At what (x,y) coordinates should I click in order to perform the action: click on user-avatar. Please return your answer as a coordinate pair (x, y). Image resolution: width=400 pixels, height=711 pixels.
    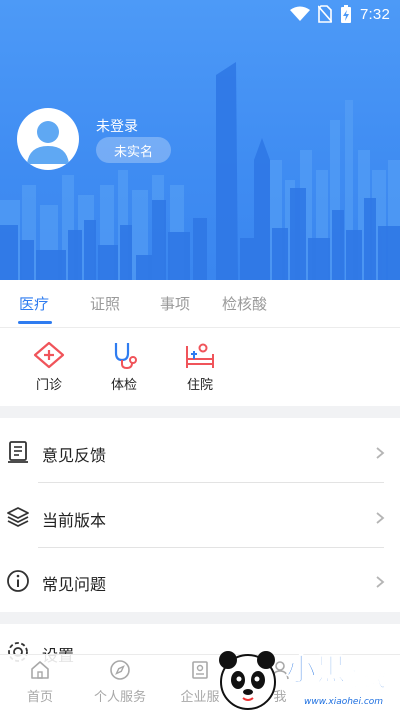
    Looking at the image, I should click on (48, 139).